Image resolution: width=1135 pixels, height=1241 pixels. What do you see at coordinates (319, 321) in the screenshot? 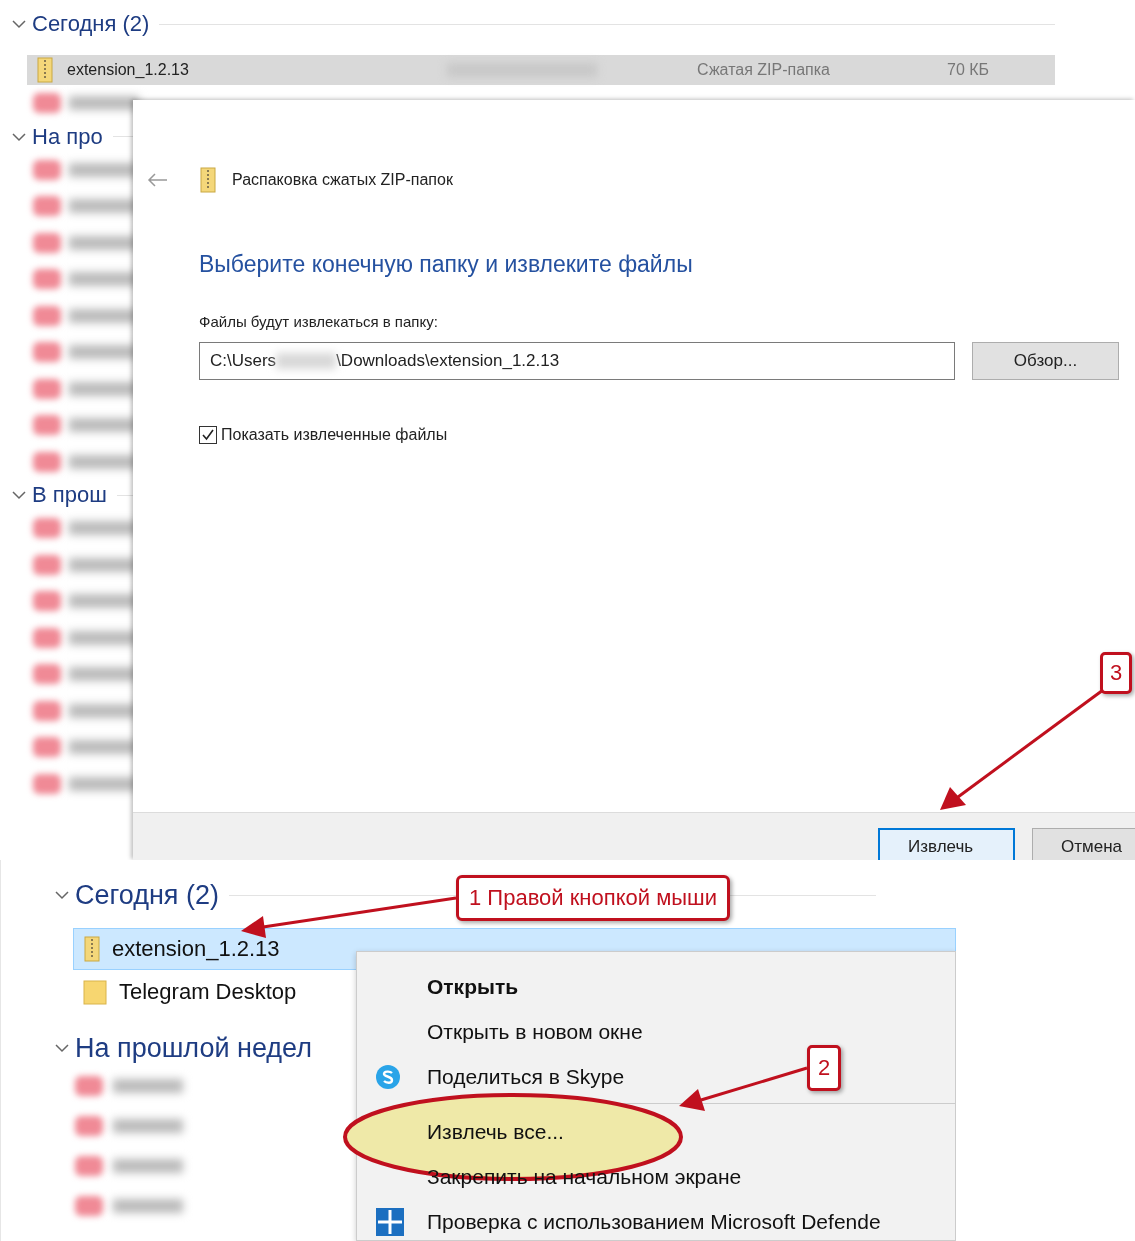
I see `path-label: Файлы будут извлекаться в папку:` at bounding box center [319, 321].